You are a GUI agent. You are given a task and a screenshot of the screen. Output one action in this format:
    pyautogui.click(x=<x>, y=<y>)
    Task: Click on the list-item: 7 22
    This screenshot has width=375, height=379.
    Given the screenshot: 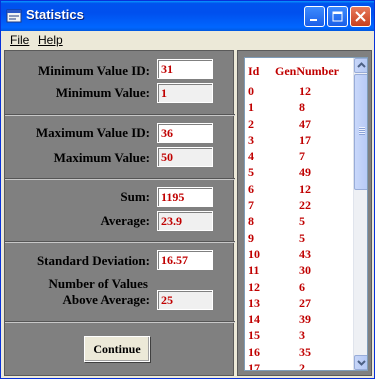 What is the action you would take?
    pyautogui.click(x=299, y=206)
    